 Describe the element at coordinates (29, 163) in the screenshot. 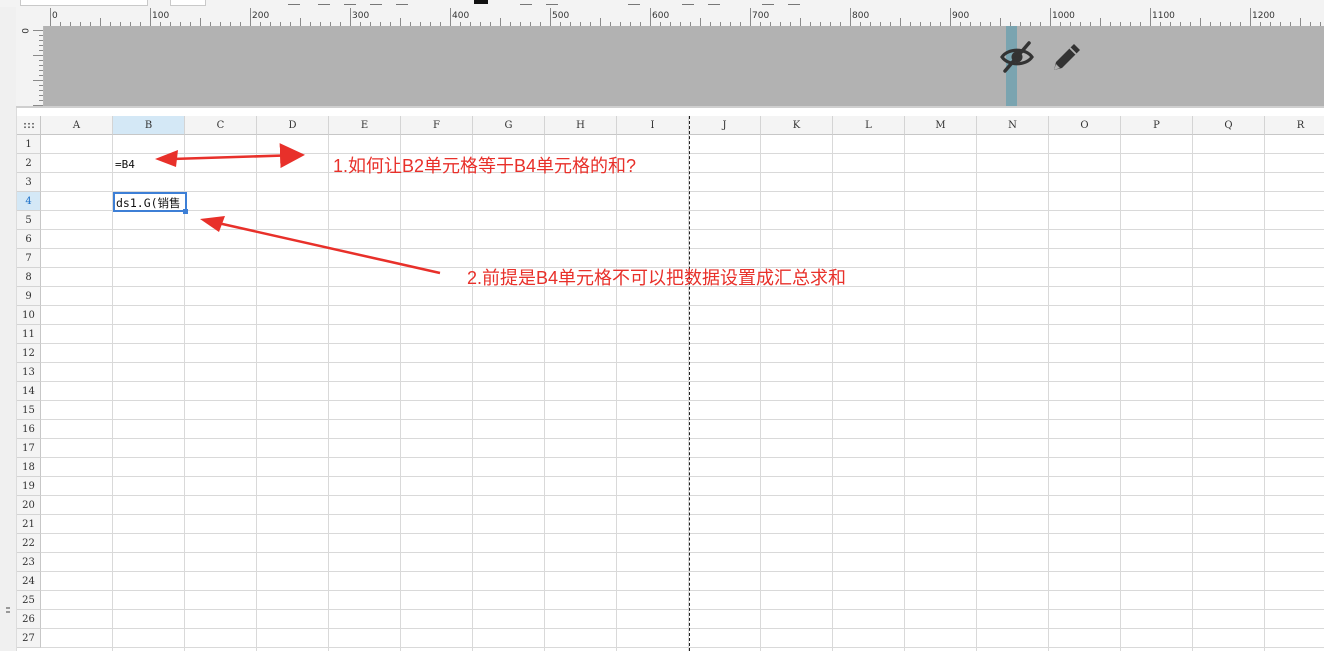

I see `row-header-2: 2` at that location.